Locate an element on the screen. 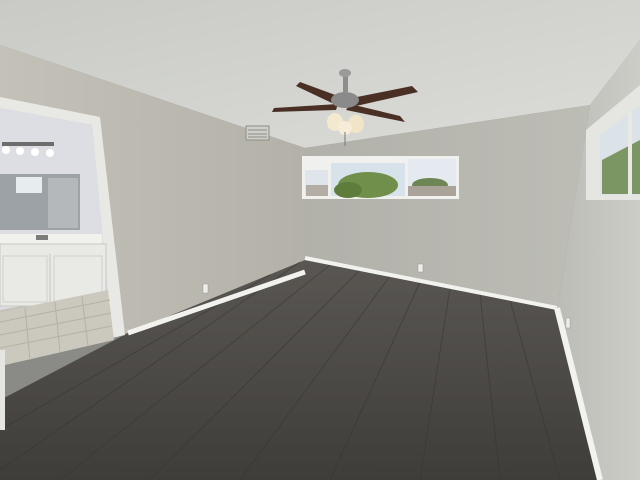  fan-motor is located at coordinates (345, 100).